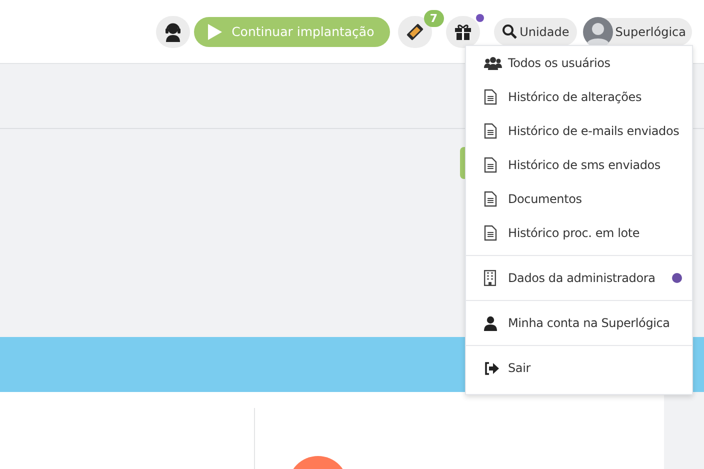  What do you see at coordinates (493, 63) in the screenshot?
I see `users-icon` at bounding box center [493, 63].